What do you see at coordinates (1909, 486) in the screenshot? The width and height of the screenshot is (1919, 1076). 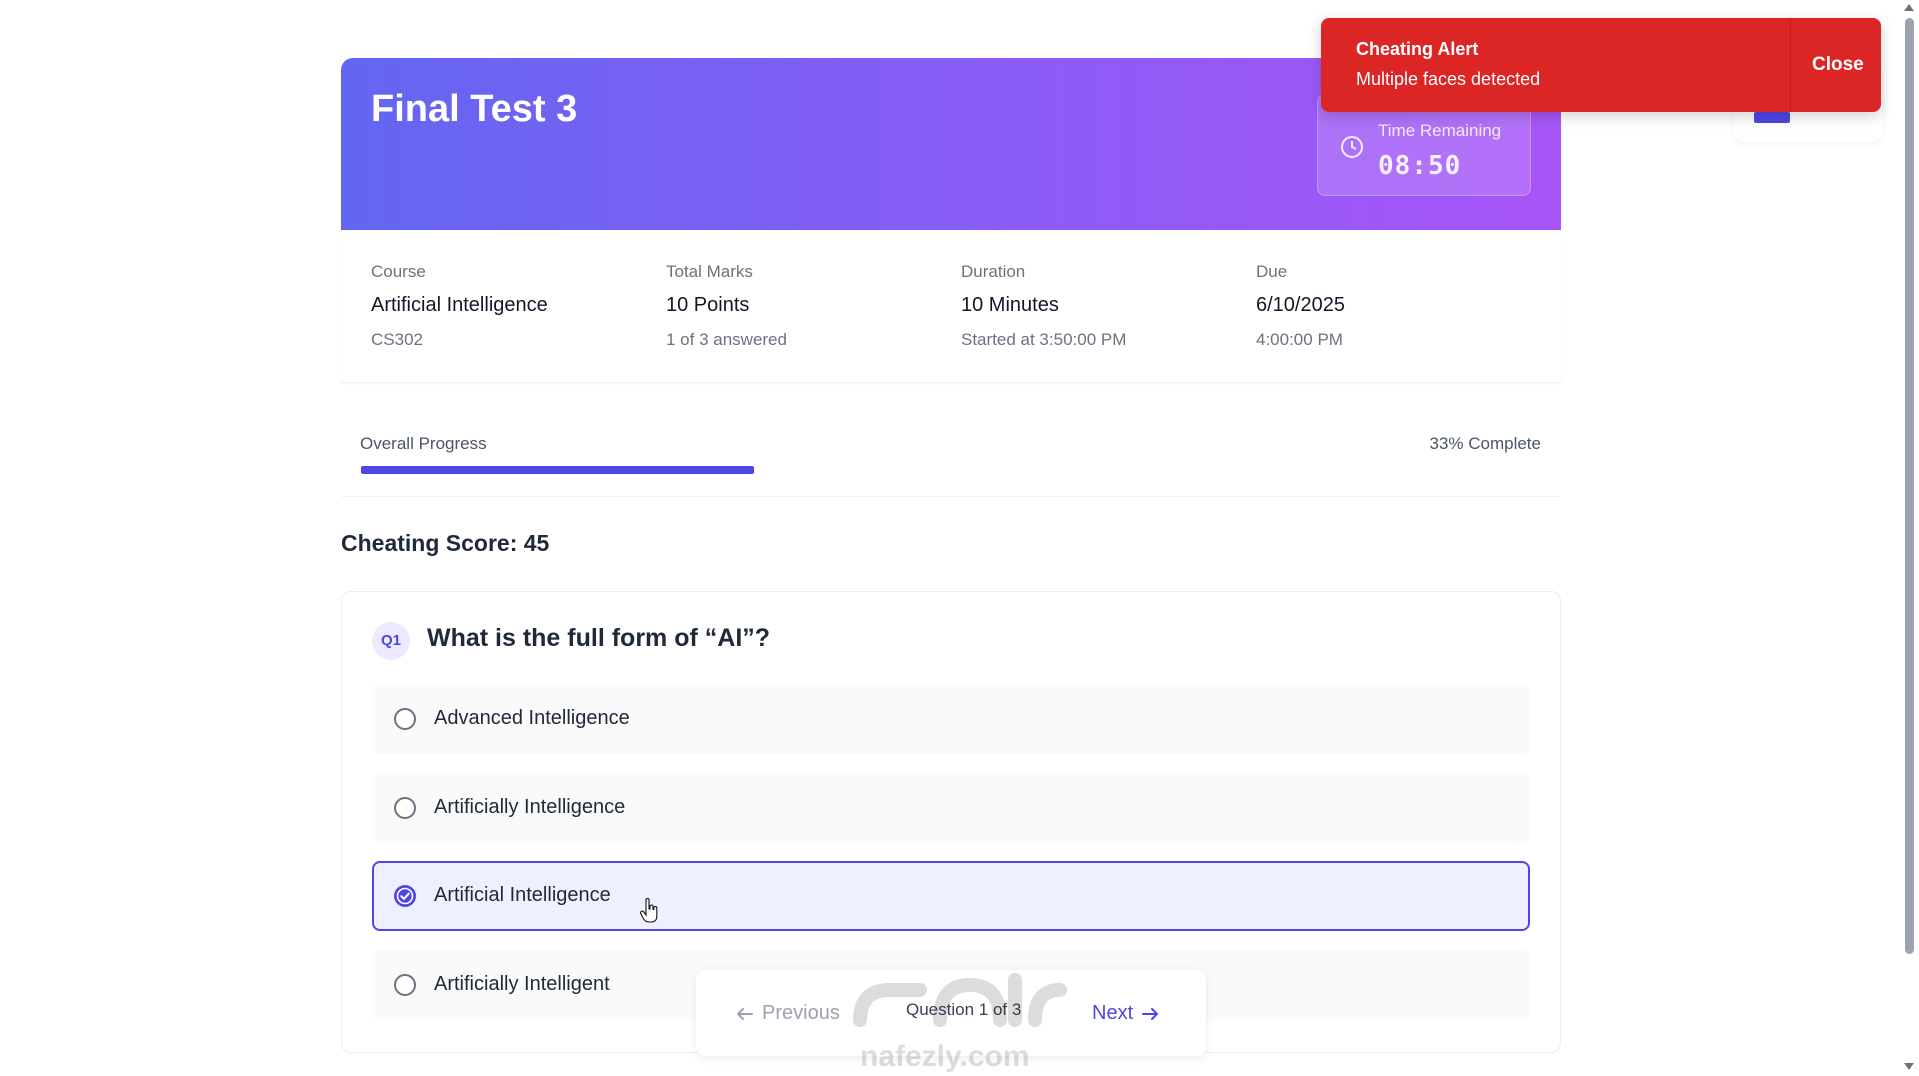 I see `scrollbar-thumb` at bounding box center [1909, 486].